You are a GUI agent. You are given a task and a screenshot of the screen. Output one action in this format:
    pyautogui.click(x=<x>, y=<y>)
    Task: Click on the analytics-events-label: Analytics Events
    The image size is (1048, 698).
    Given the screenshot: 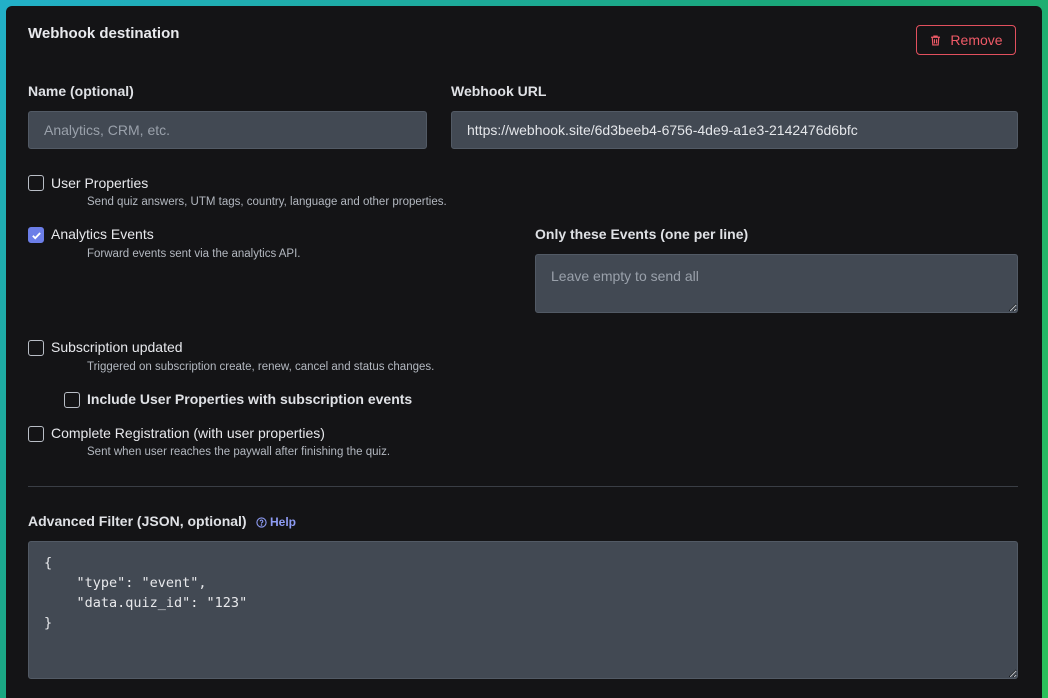 What is the action you would take?
    pyautogui.click(x=102, y=234)
    